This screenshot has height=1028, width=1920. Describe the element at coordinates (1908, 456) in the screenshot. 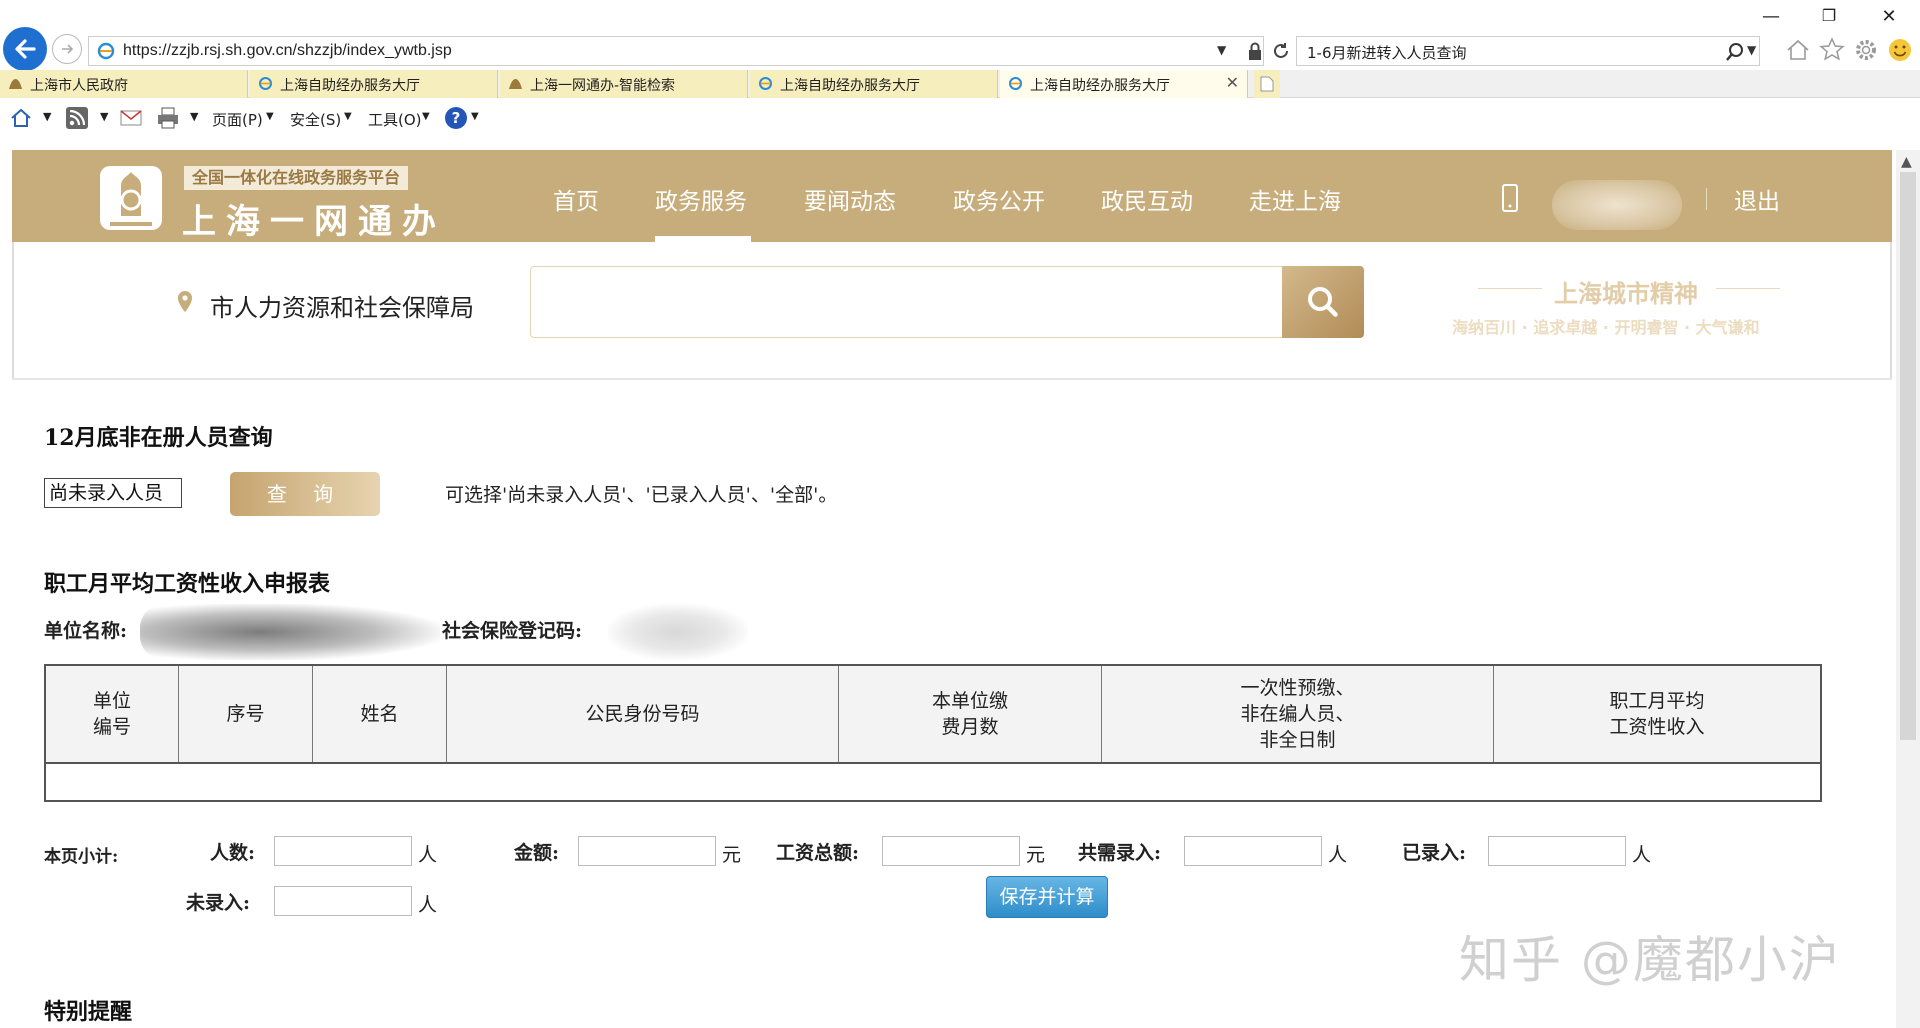

I see `scroll-thumb` at that location.